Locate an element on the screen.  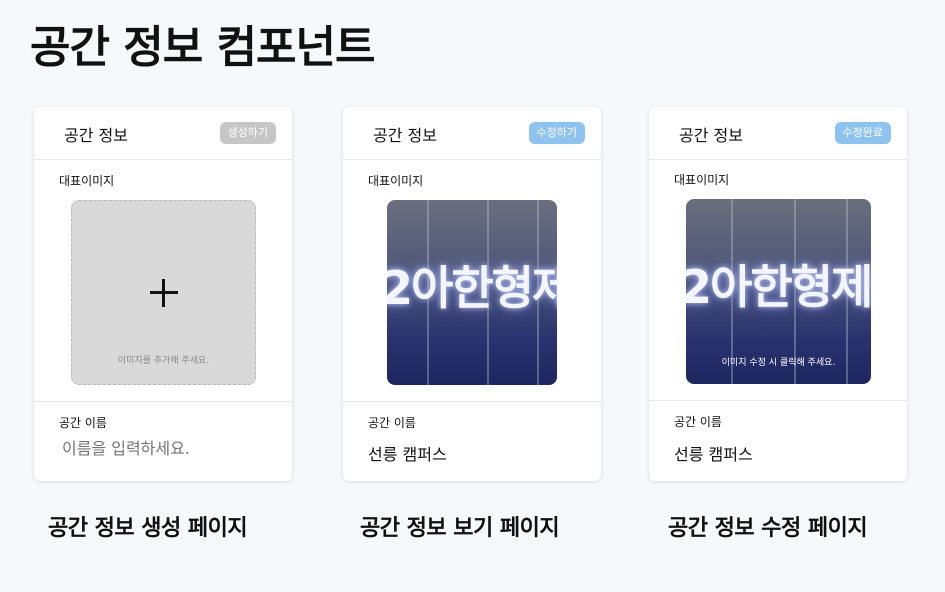
view-page-caption: 공간 정보 보기 페이지 is located at coordinates (460, 528).